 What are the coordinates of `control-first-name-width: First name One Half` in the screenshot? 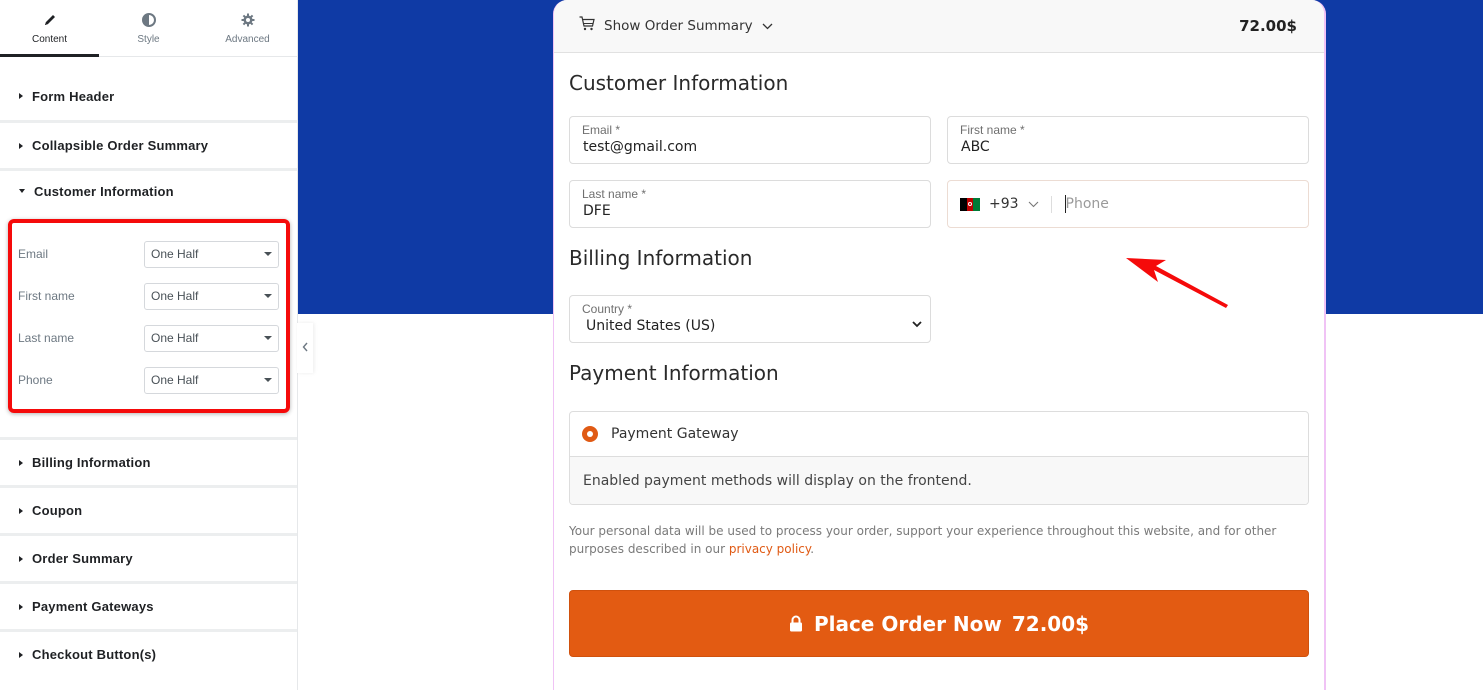 It's located at (148, 296).